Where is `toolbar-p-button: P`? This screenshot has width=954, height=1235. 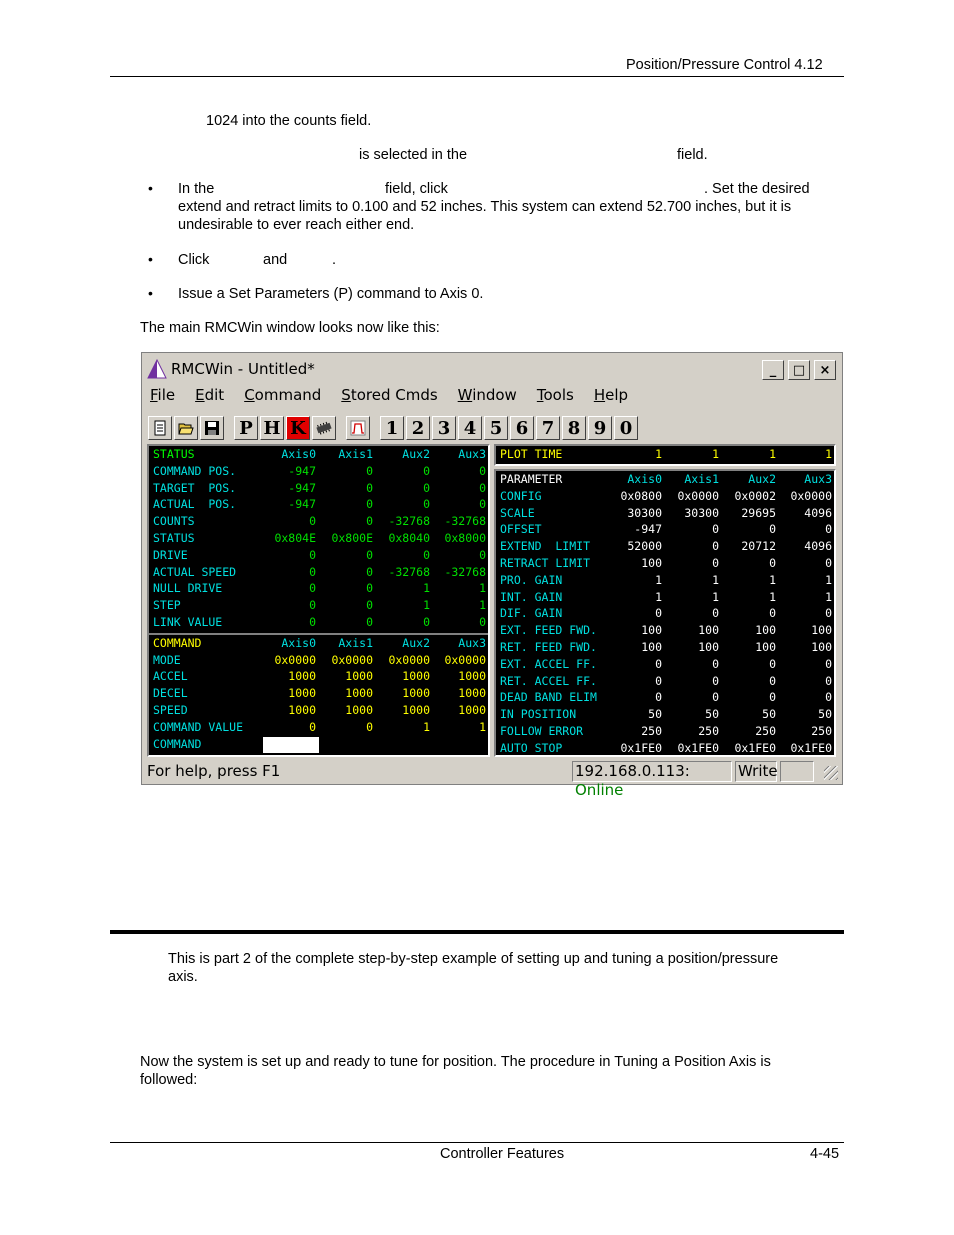 toolbar-p-button: P is located at coordinates (246, 428).